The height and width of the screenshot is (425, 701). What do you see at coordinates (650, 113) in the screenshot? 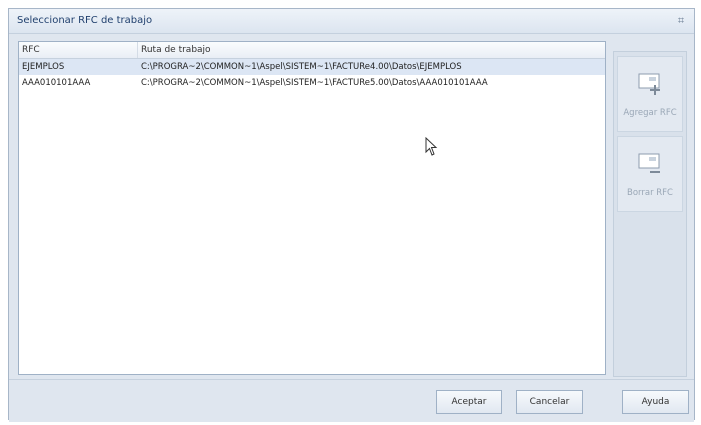
I see `add-rfc-label: Agregar RFC` at bounding box center [650, 113].